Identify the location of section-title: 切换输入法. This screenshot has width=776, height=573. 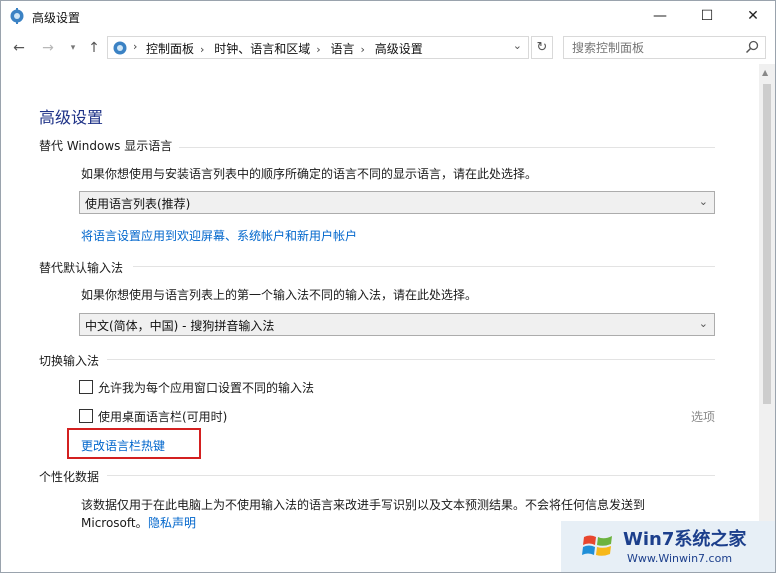
(69, 361).